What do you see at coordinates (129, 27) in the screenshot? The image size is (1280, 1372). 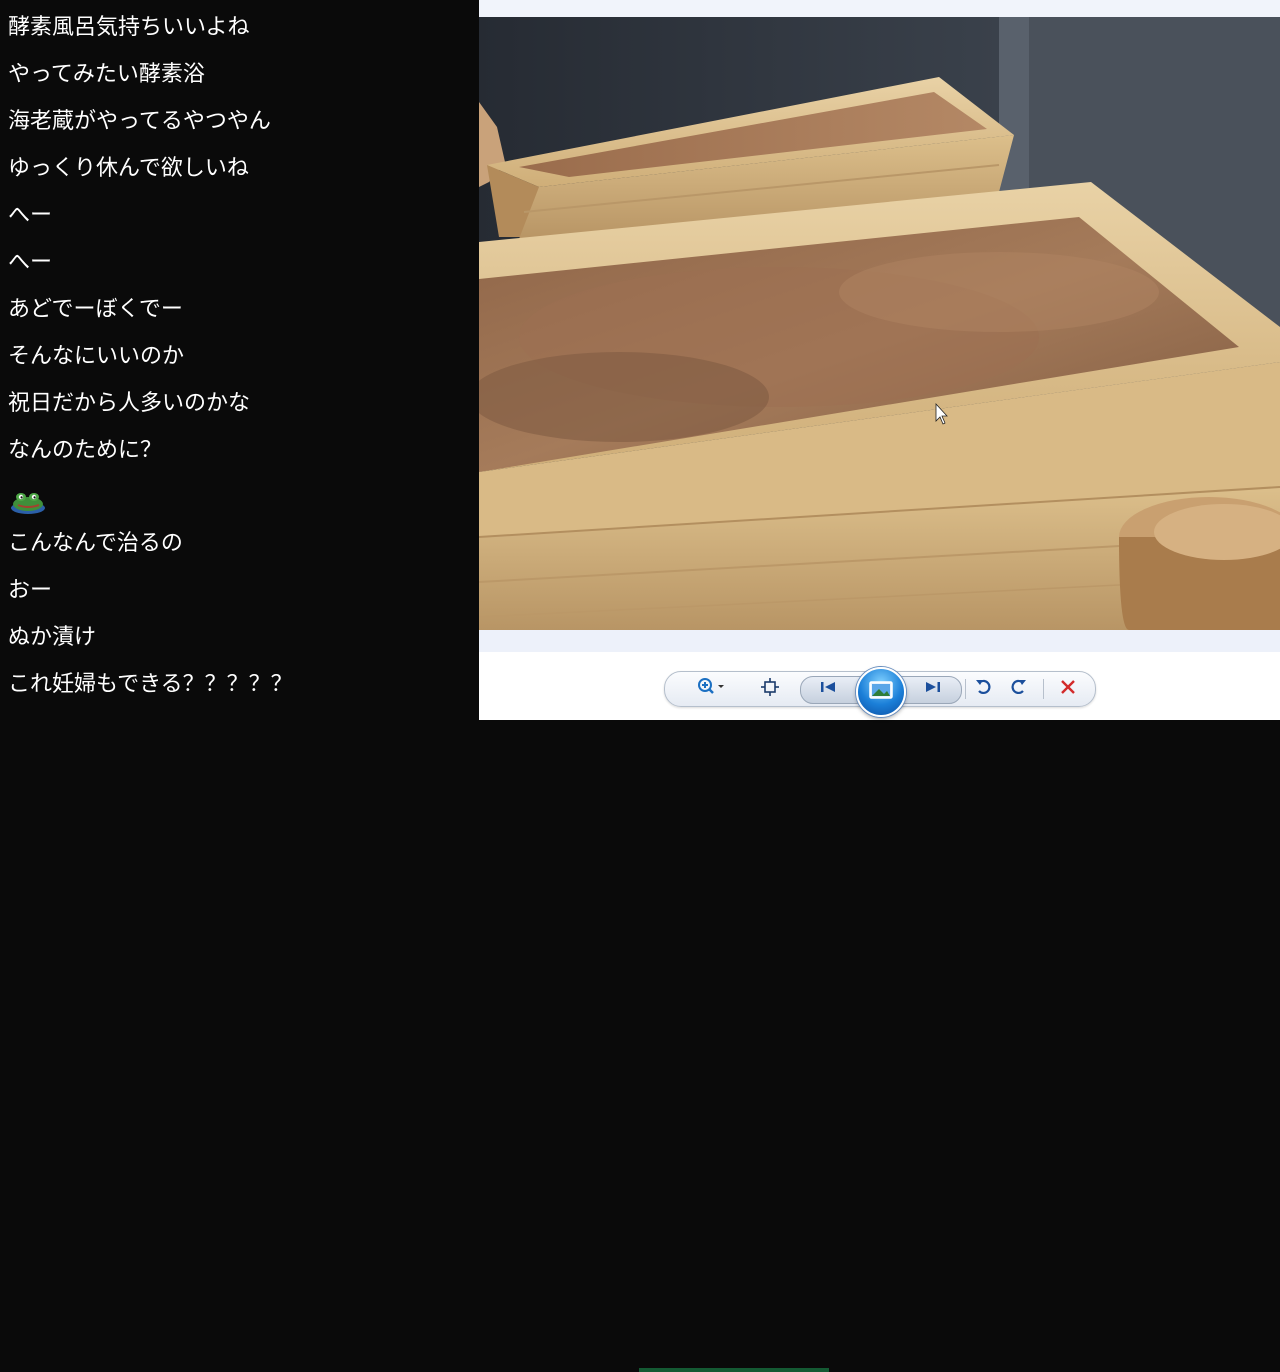 I see `chat-message: 酵素風呂気持ちいいよね` at bounding box center [129, 27].